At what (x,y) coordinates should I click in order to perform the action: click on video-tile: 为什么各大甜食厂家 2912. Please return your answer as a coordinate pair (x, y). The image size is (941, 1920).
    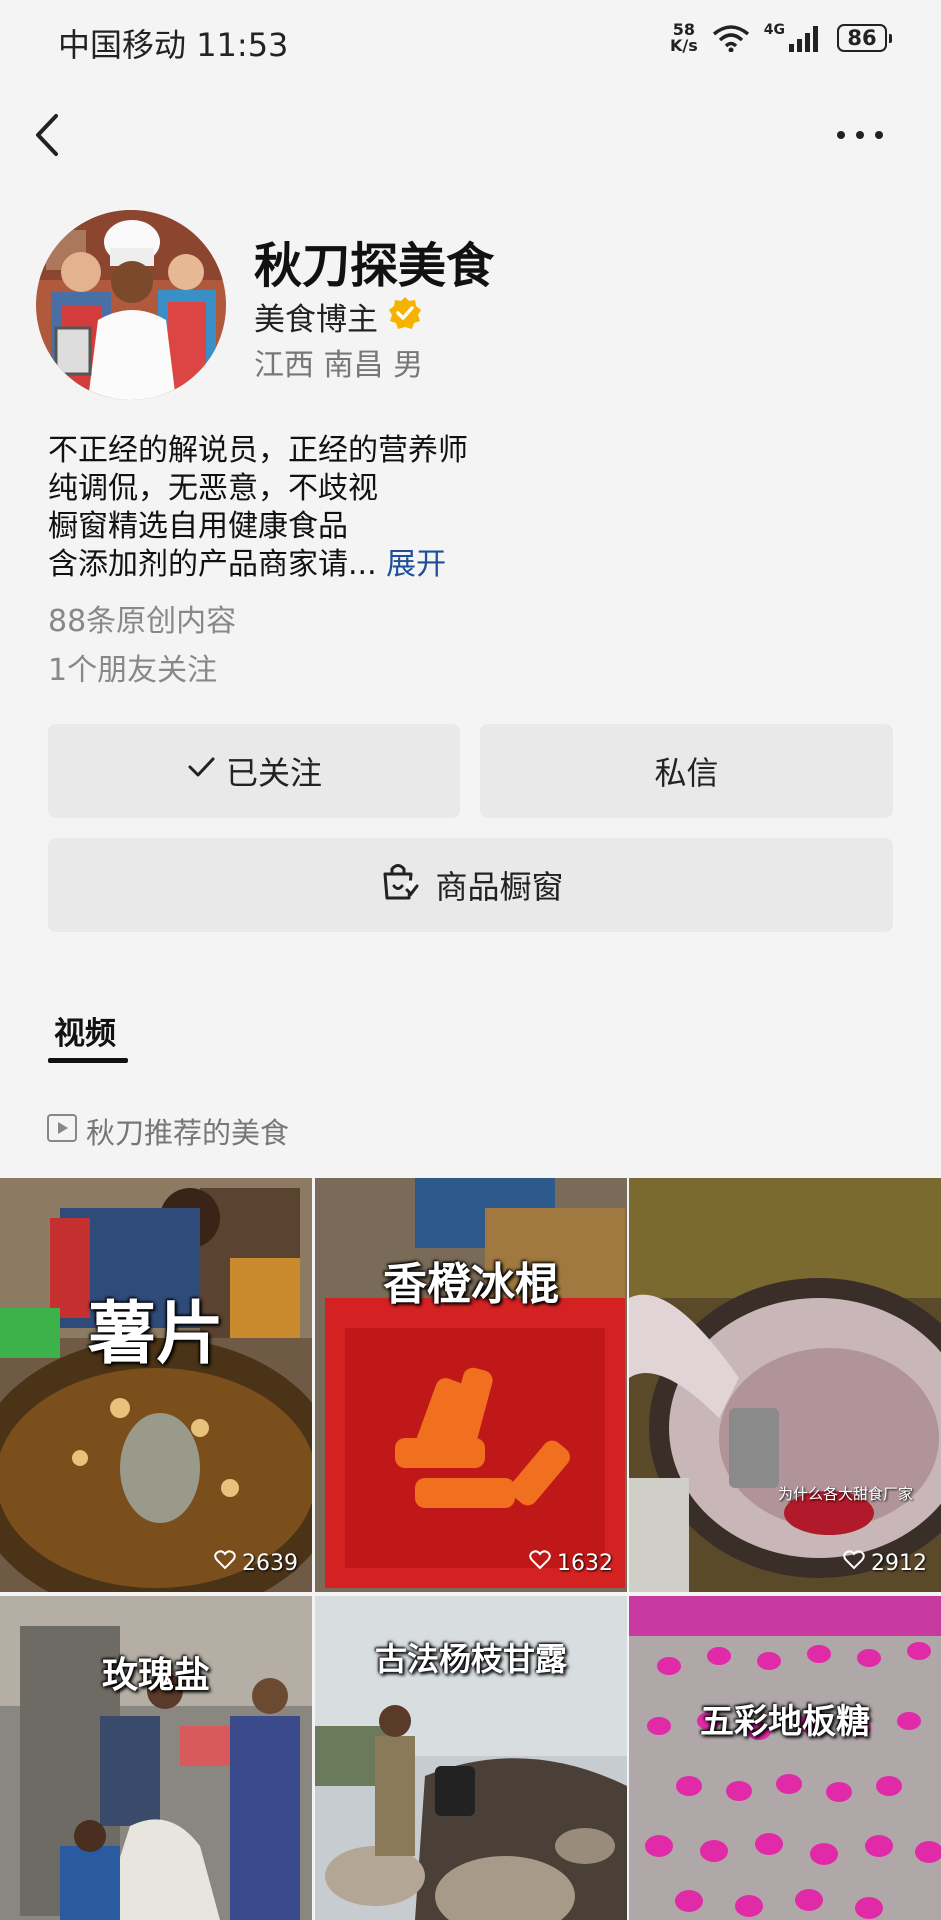
    Looking at the image, I should click on (785, 1385).